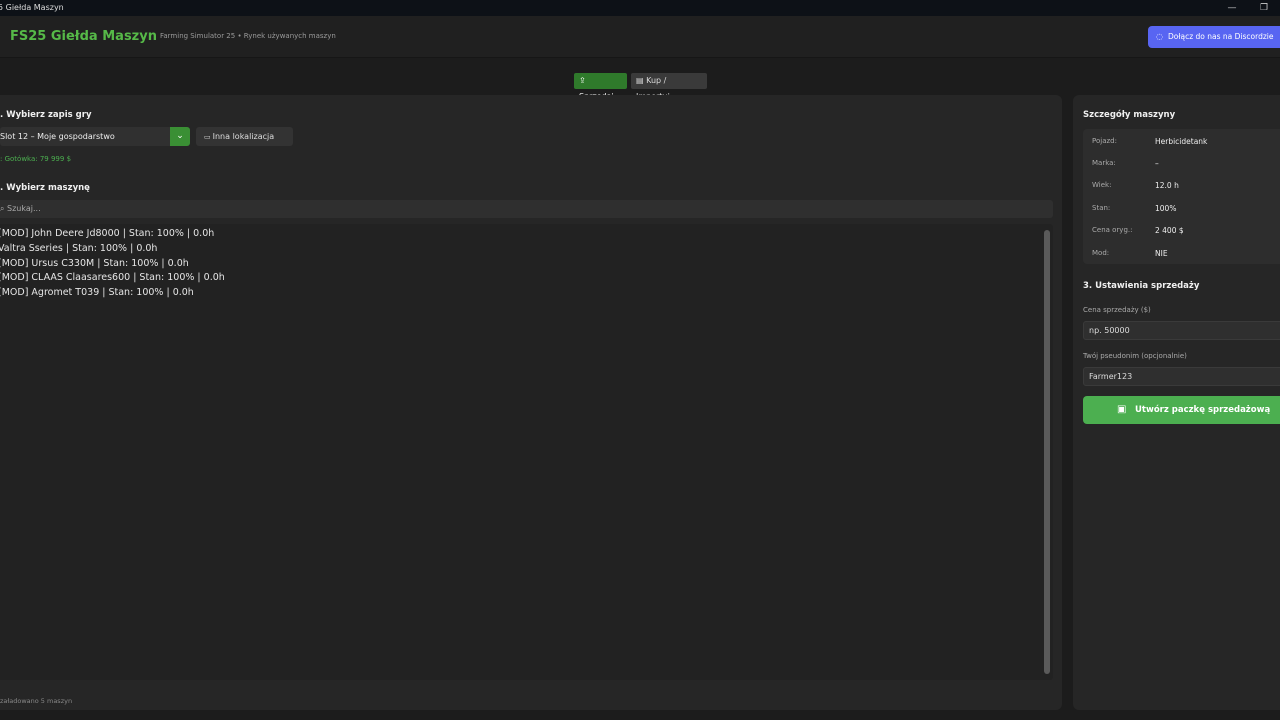 This screenshot has height=720, width=1280. I want to click on other-location-label: Inna lokalizacja, so click(243, 136).